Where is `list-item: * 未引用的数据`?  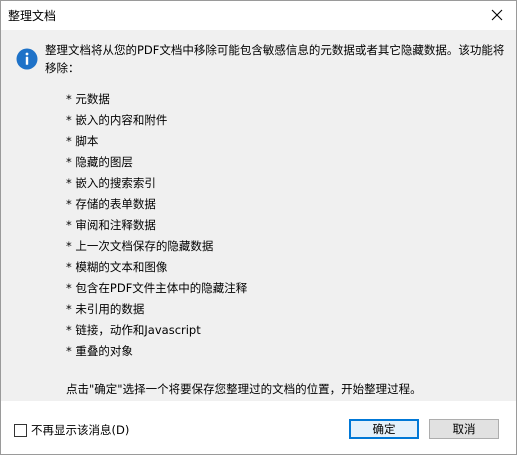 list-item: * 未引用的数据 is located at coordinates (105, 309).